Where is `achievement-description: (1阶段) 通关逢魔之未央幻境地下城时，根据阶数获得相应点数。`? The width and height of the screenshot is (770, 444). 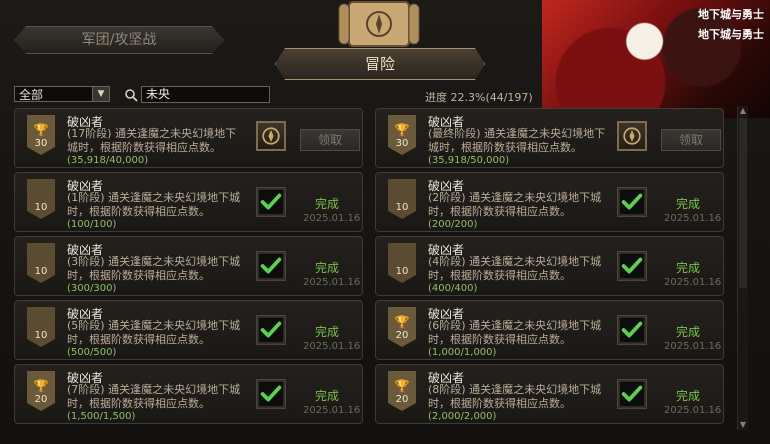
achievement-description: (1阶段) 通关逢魔之未央幻境地下城时，根据阶数获得相应点数。 is located at coordinates (154, 204).